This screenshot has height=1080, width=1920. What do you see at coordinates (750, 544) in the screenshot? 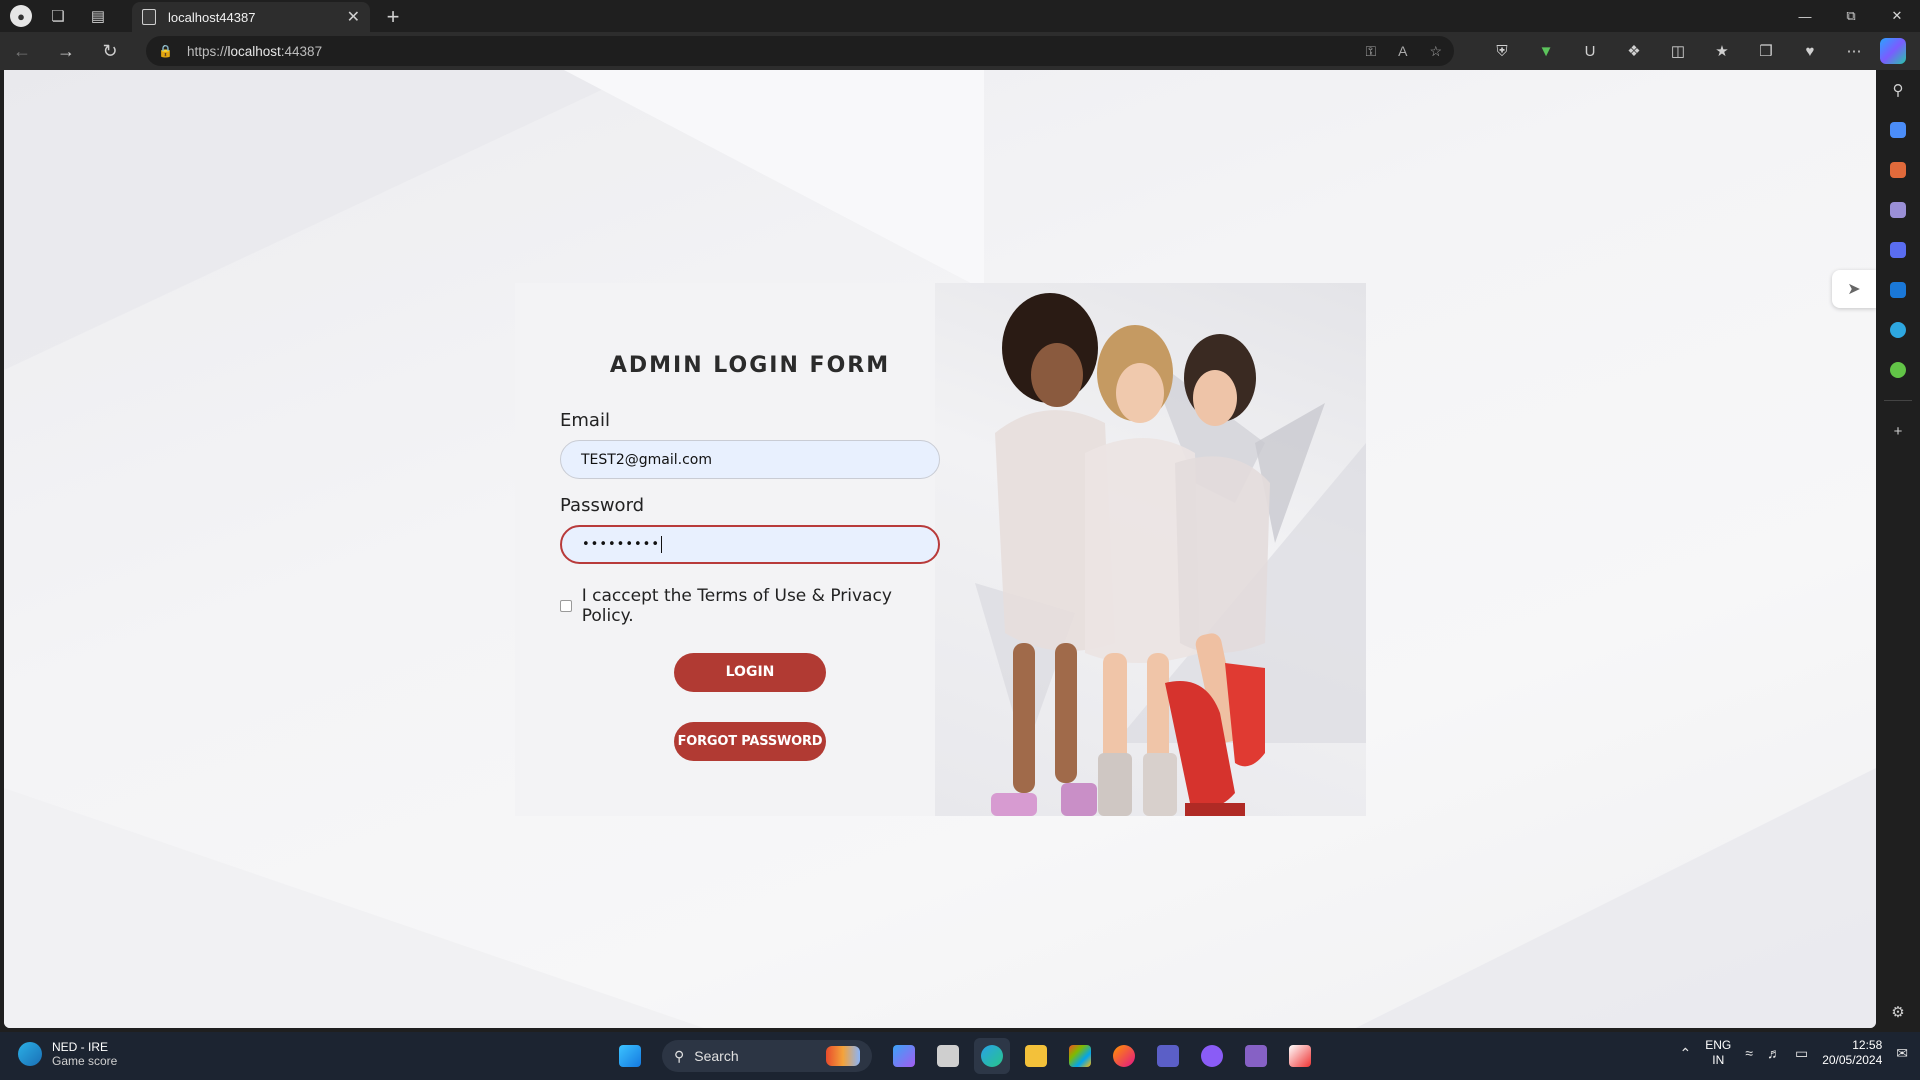
I see `password-field: •••••••••` at bounding box center [750, 544].